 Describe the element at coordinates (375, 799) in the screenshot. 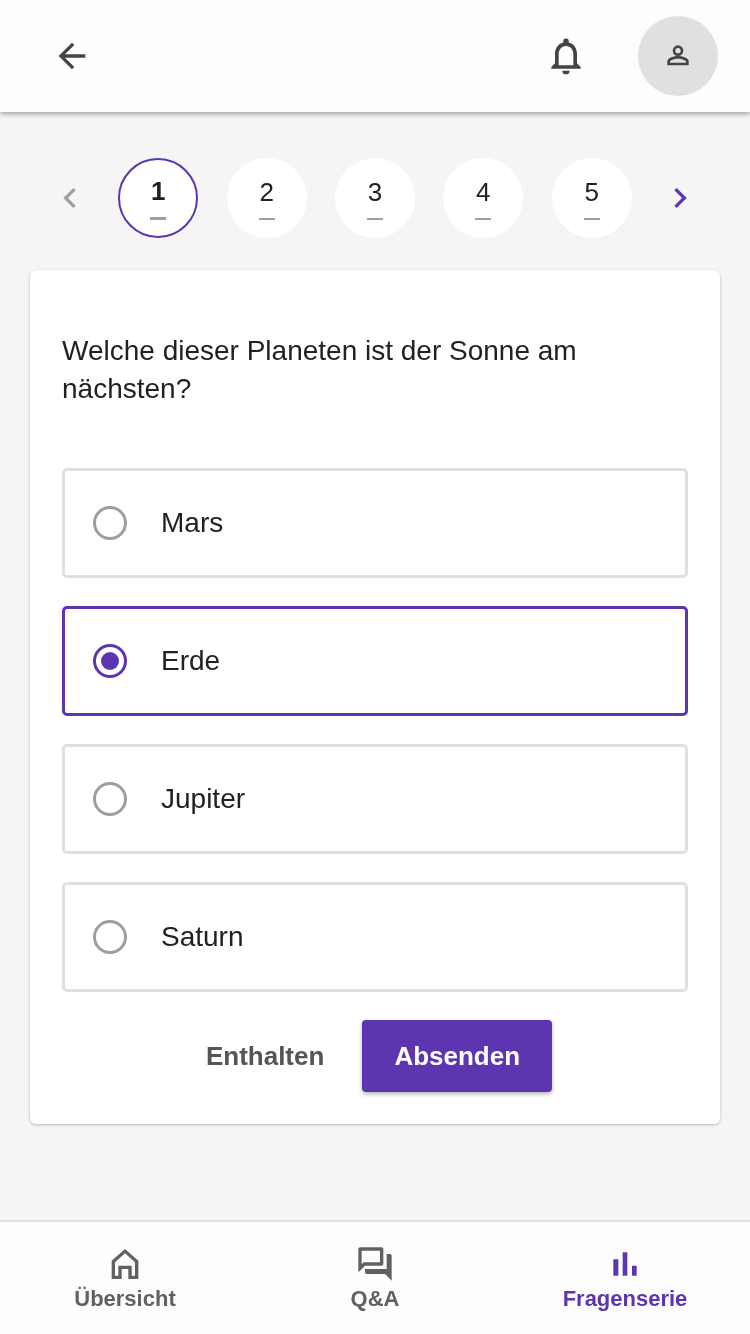

I see `answer-option: Jupiter` at that location.